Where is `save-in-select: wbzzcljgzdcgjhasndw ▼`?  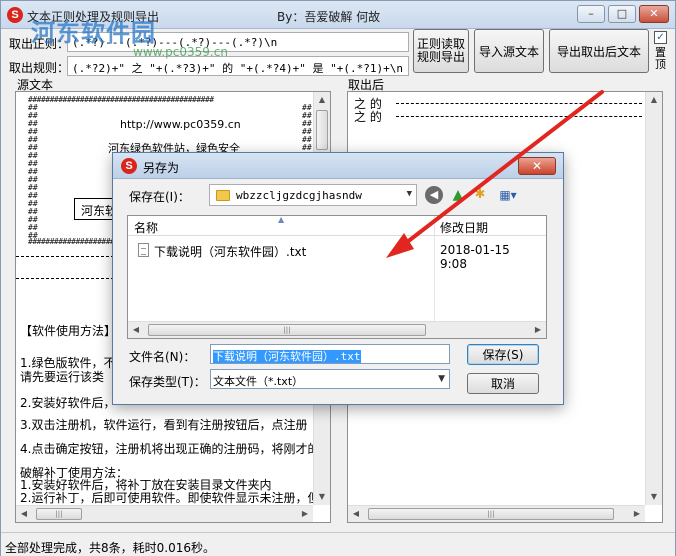
save-in-select: wbzzcljgzdcgjhasndw ▼ is located at coordinates (313, 195).